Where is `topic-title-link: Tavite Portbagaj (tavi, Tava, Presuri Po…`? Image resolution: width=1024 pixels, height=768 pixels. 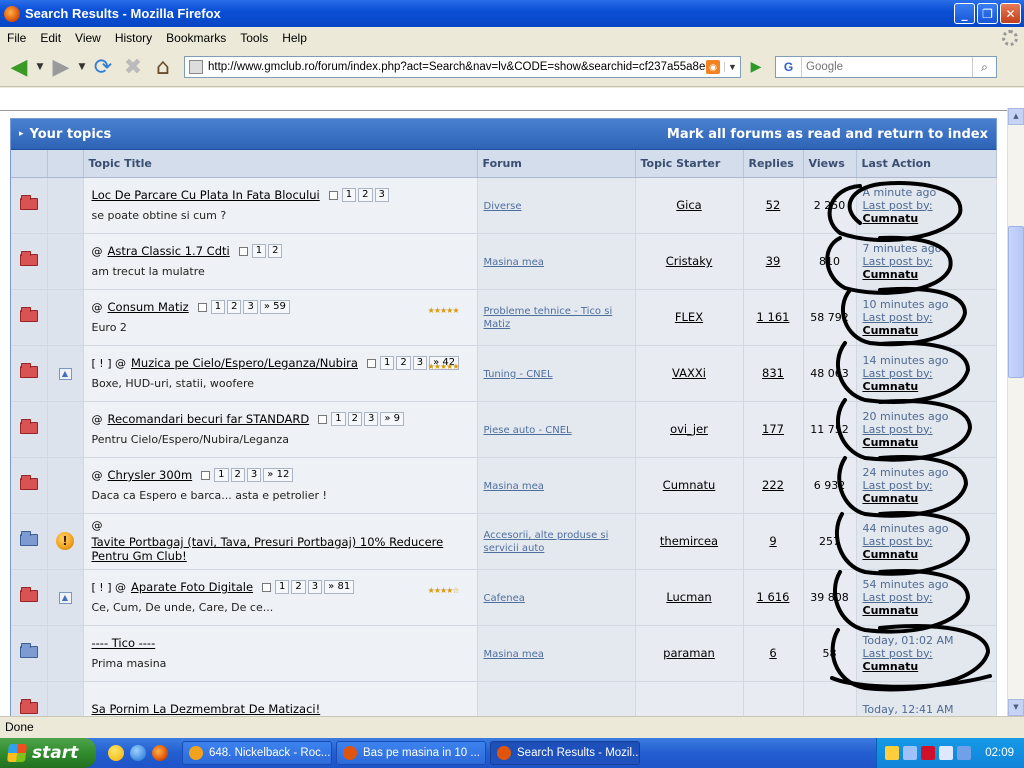 topic-title-link: Tavite Portbagaj (tavi, Tava, Presuri Po… is located at coordinates (280, 549).